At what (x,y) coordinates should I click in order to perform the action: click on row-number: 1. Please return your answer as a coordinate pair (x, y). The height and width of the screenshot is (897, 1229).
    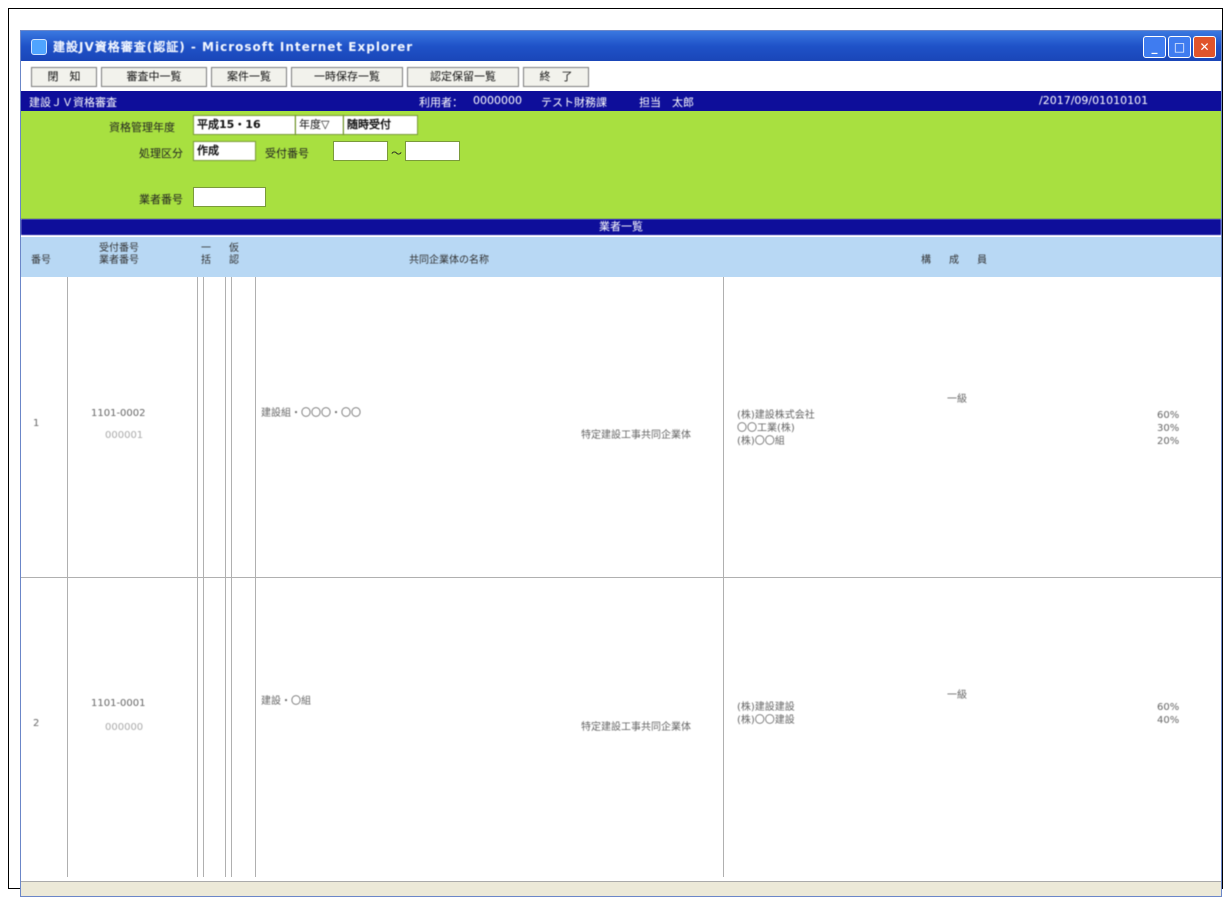
    Looking at the image, I should click on (36, 423).